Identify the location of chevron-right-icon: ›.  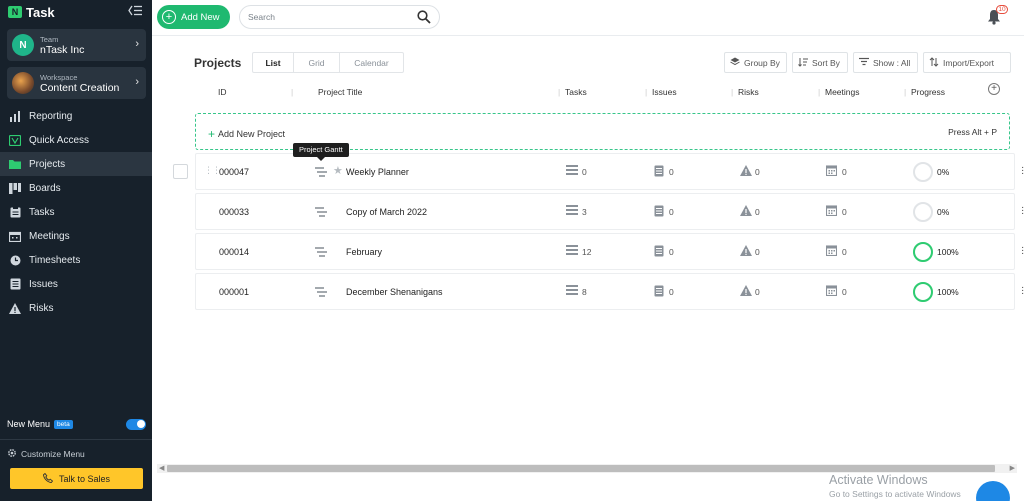
(137, 82).